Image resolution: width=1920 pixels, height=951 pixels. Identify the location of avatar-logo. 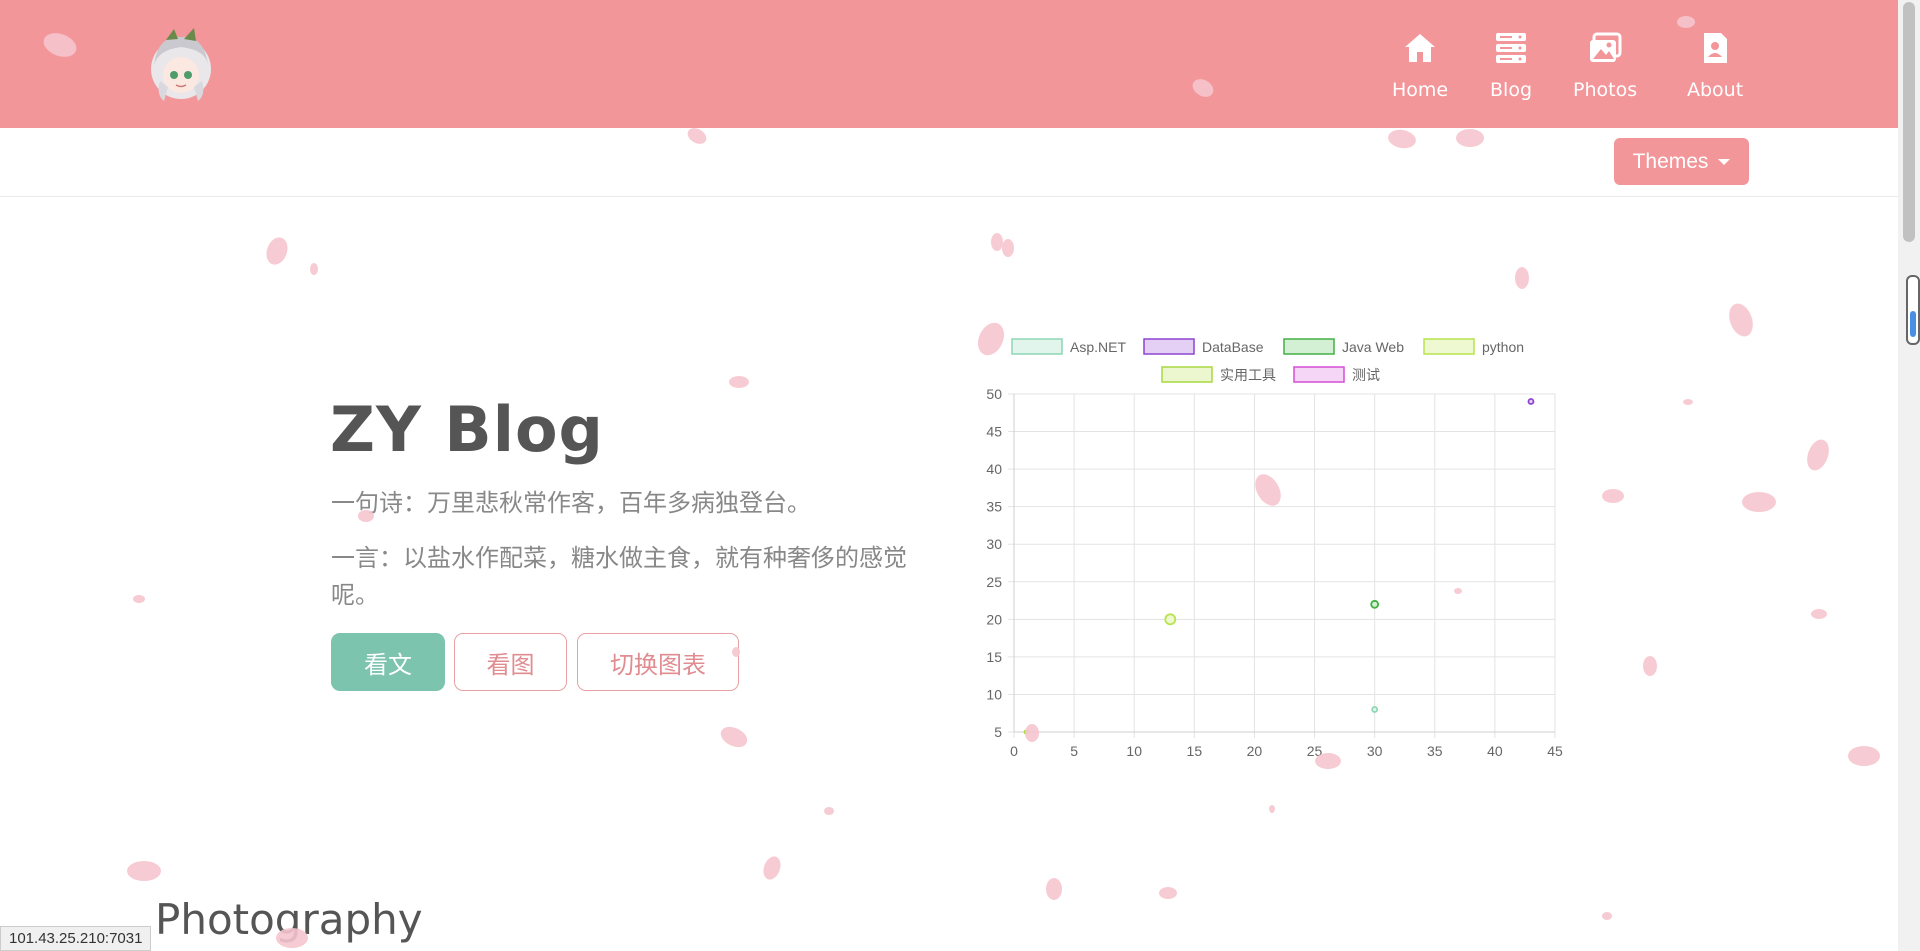
(181, 64).